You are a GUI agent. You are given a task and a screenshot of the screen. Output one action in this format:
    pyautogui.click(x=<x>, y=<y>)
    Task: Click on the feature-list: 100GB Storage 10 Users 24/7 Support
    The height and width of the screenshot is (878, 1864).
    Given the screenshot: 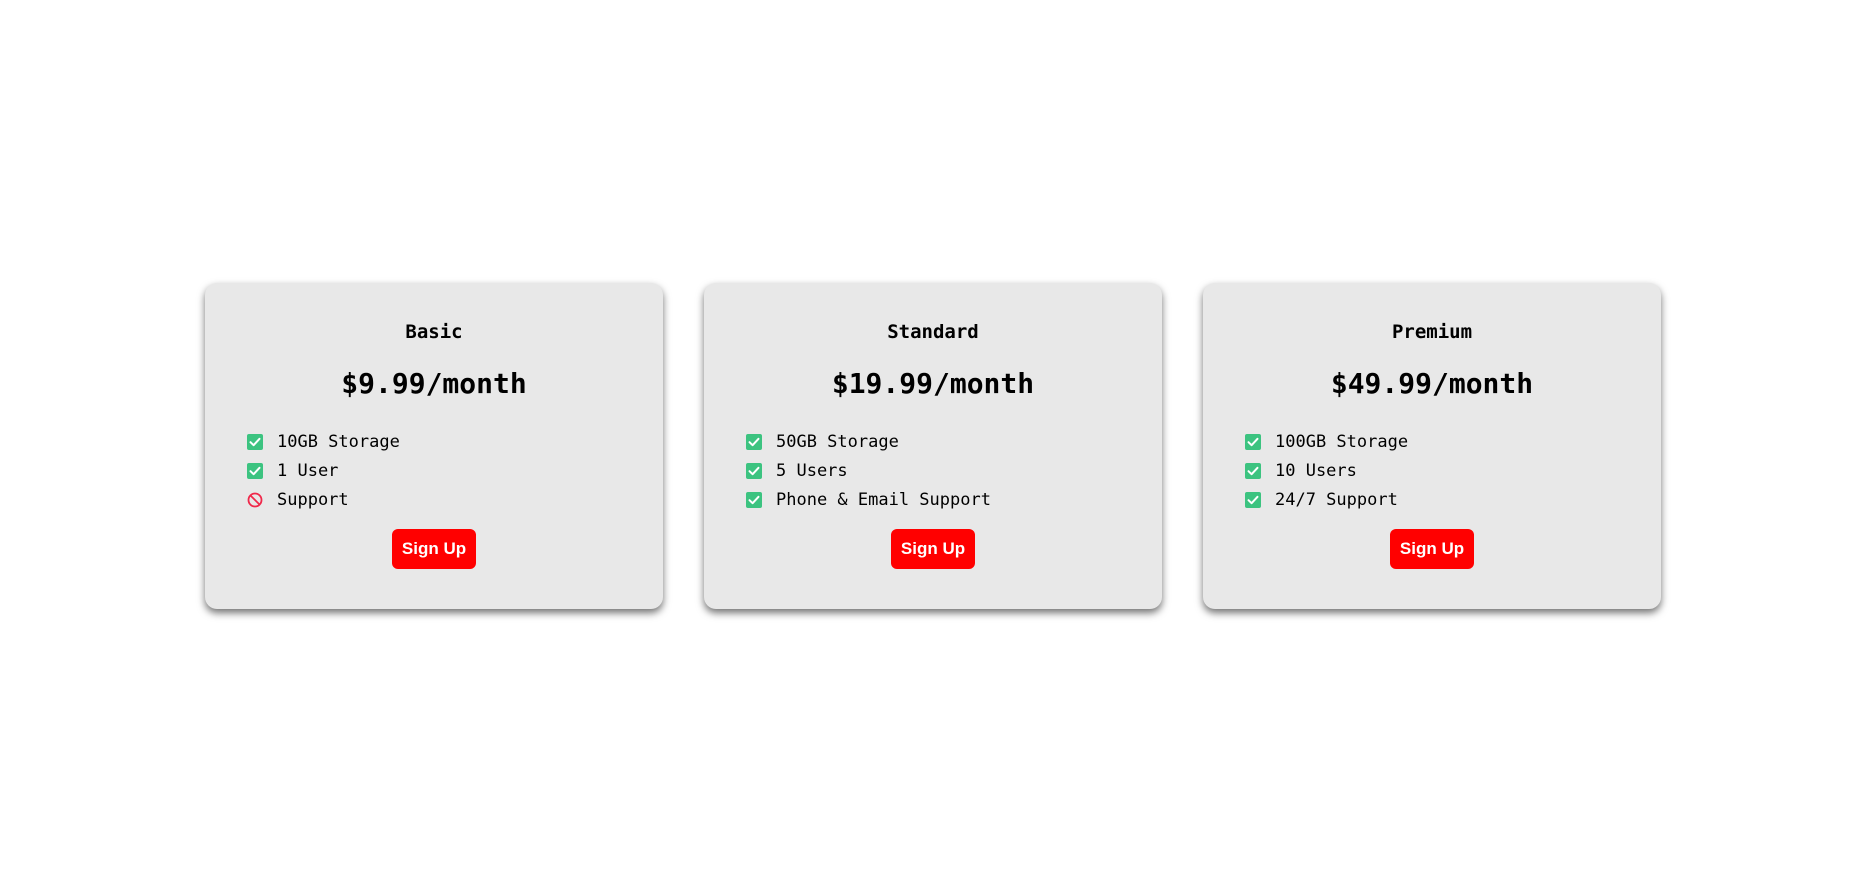 What is the action you would take?
    pyautogui.click(x=1326, y=470)
    